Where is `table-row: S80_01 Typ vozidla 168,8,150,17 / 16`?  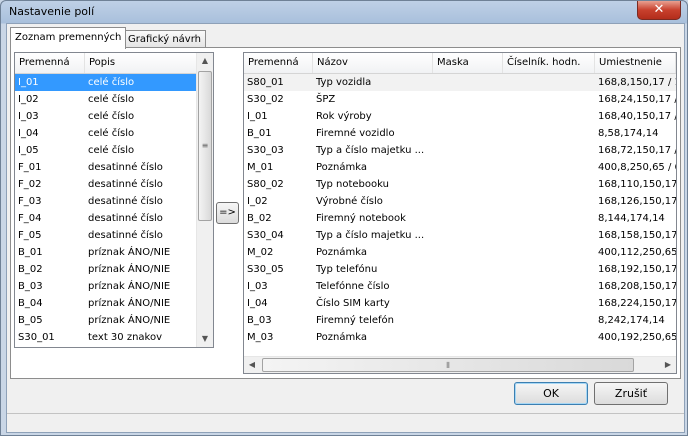
table-row: S80_01 Typ vozidla 168,8,150,17 / 16 is located at coordinates (460, 82).